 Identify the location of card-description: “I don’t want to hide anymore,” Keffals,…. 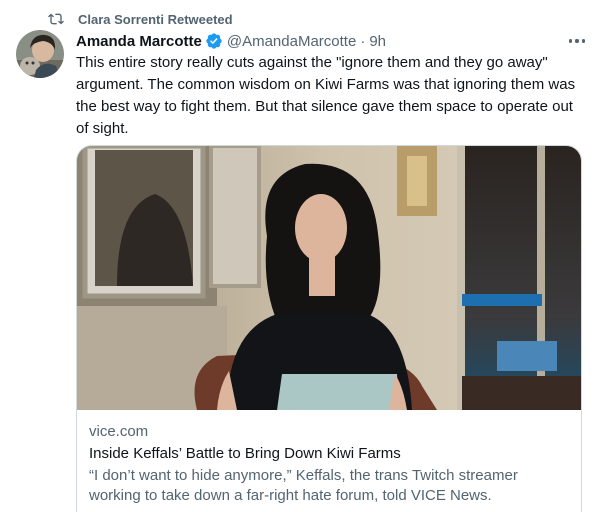
(303, 485).